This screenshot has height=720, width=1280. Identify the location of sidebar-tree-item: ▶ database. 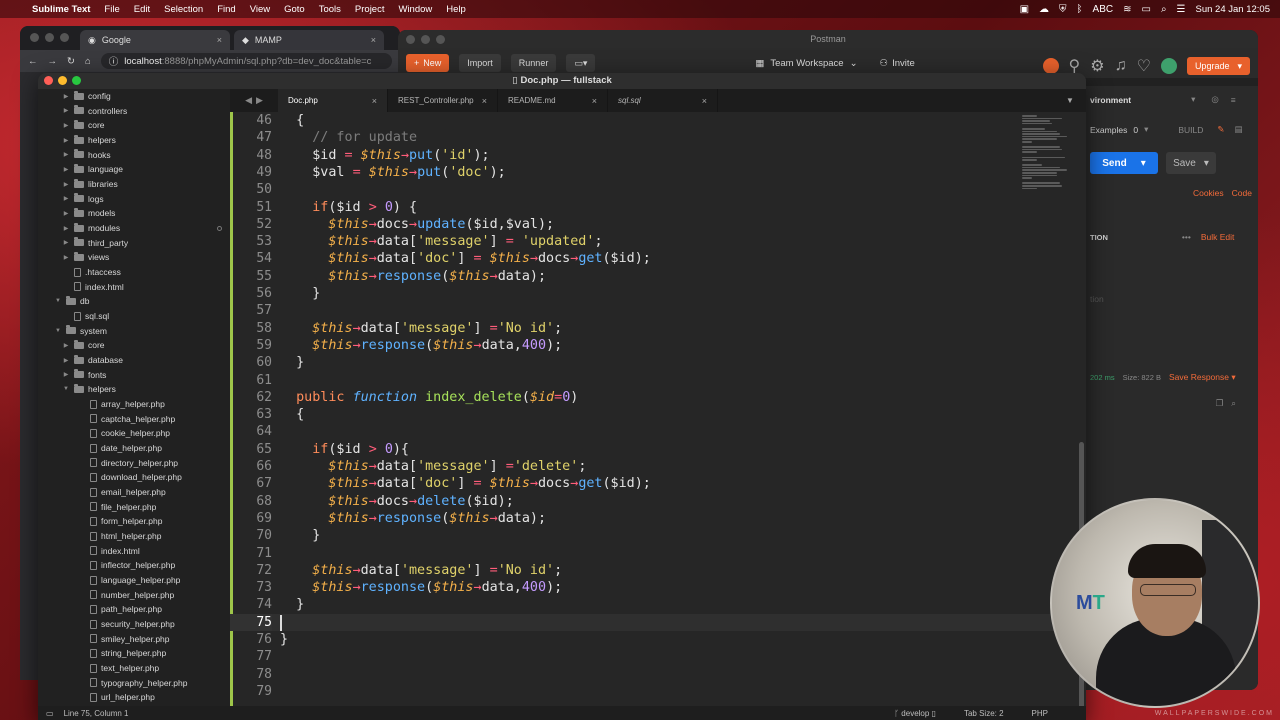
(92, 360).